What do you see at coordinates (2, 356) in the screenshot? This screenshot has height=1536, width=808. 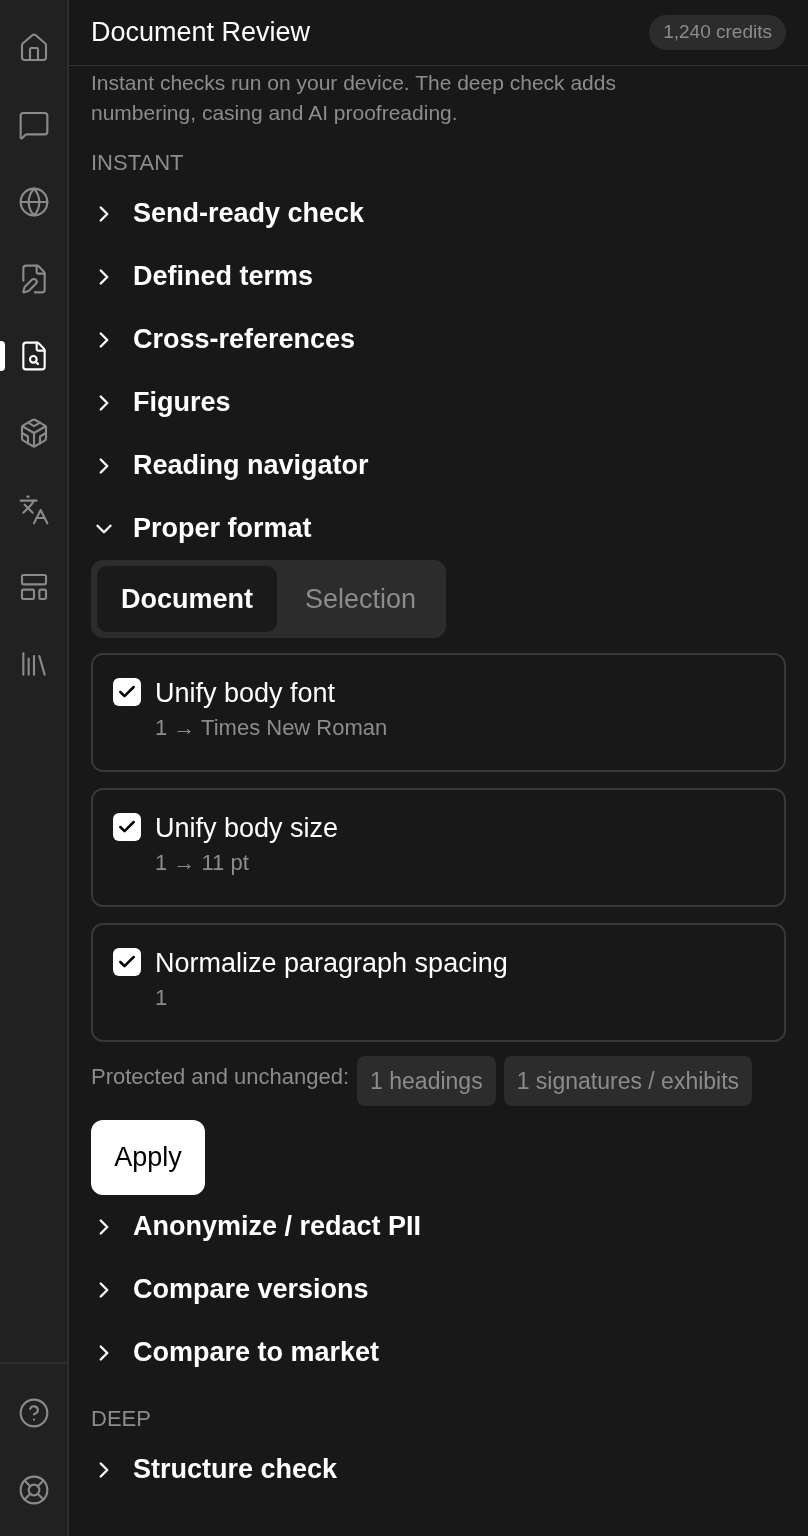 I see `active-indicator` at bounding box center [2, 356].